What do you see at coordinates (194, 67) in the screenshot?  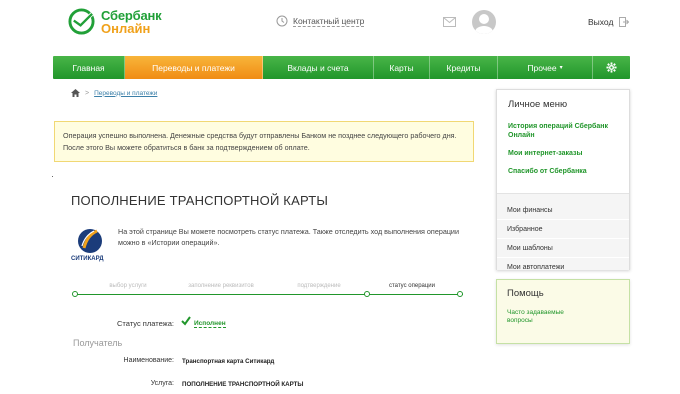 I see `nav-transfers-payments: Переводы и платежи` at bounding box center [194, 67].